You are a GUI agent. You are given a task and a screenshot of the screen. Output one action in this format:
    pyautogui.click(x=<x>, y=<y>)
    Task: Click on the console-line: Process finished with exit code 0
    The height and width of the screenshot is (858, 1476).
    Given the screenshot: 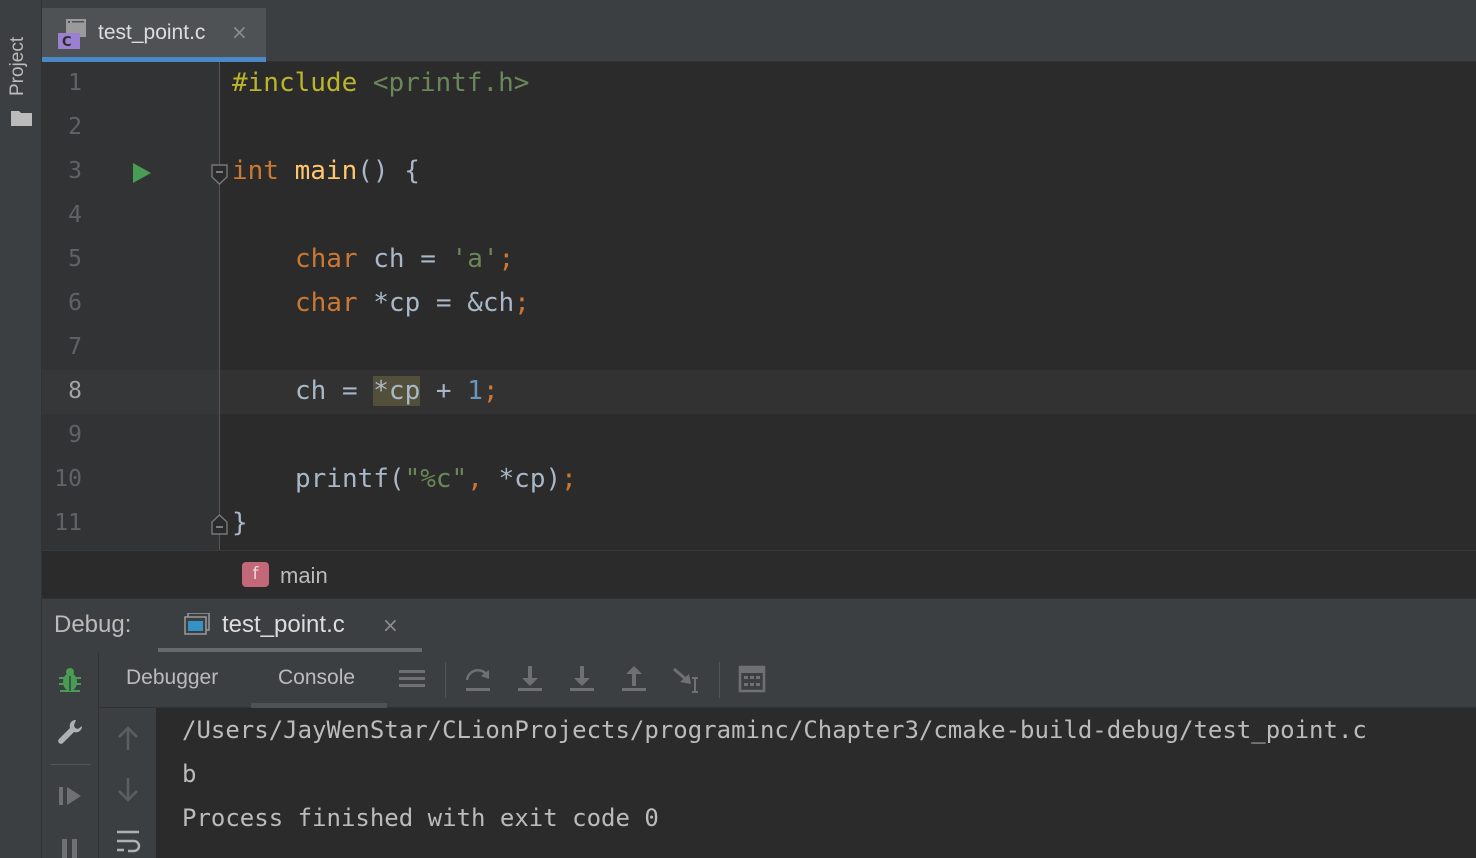 What is the action you would take?
    pyautogui.click(x=420, y=818)
    